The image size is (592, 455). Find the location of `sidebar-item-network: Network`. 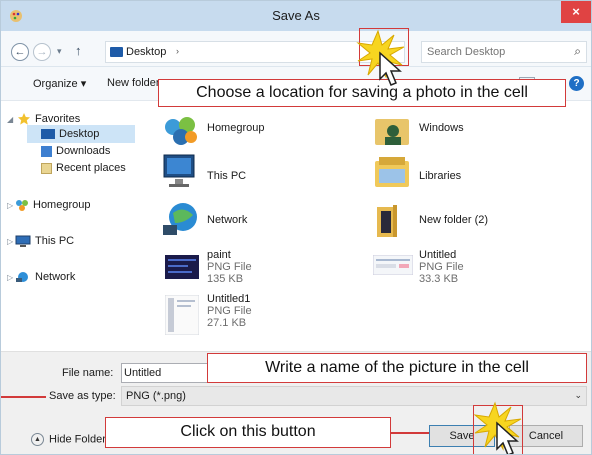

sidebar-item-network: Network is located at coordinates (45, 277).